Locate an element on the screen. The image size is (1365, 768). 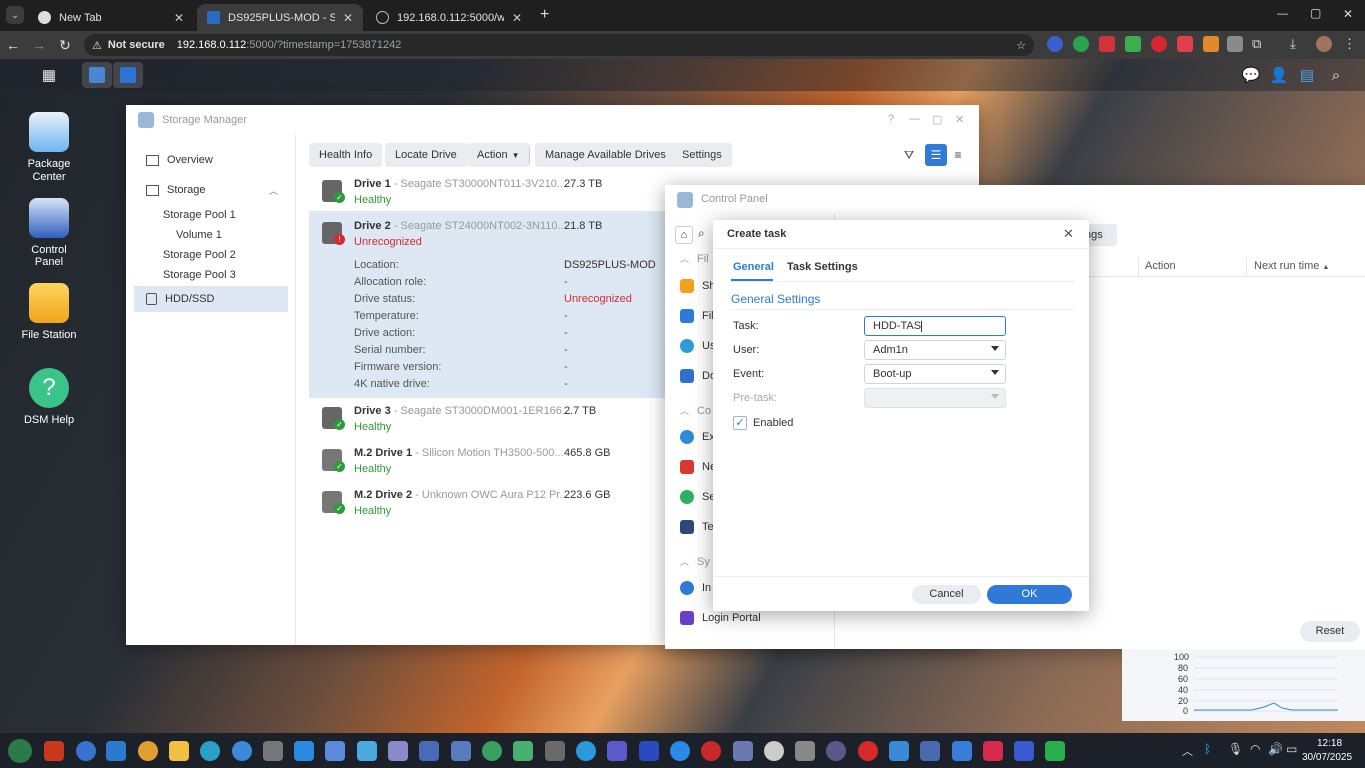
user-icon: 👤 is located at coordinates (1279, 75).